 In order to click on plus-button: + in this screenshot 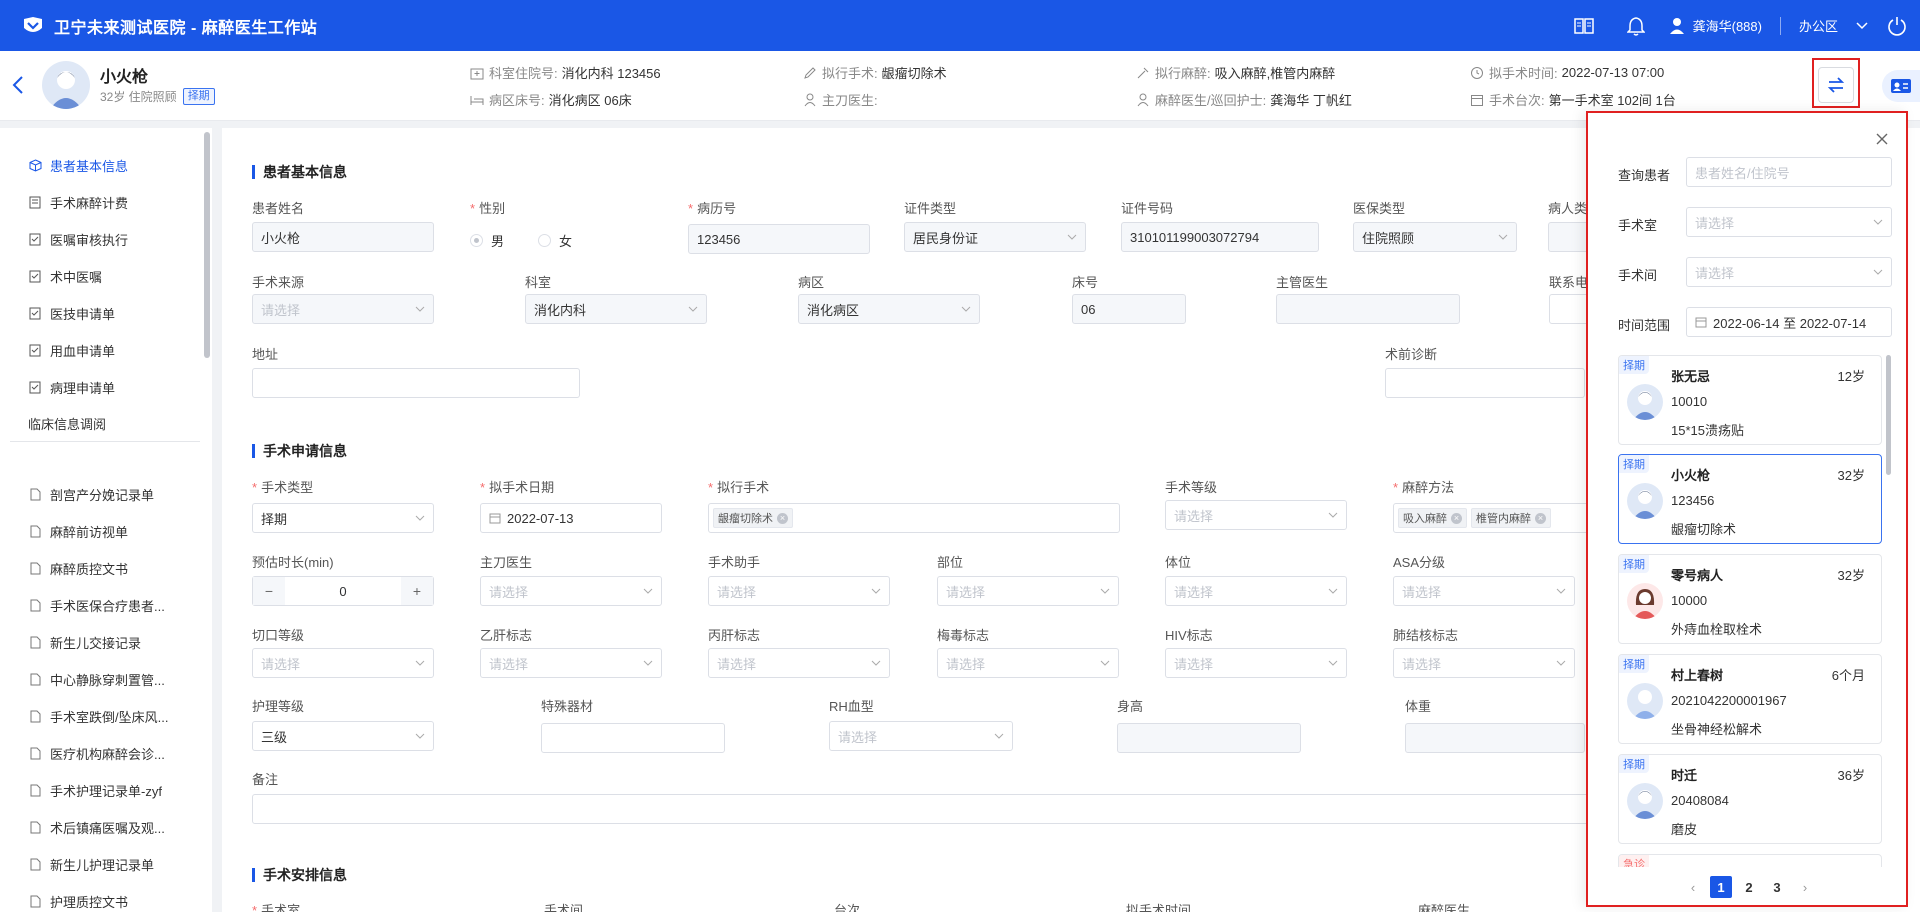, I will do `click(417, 591)`.